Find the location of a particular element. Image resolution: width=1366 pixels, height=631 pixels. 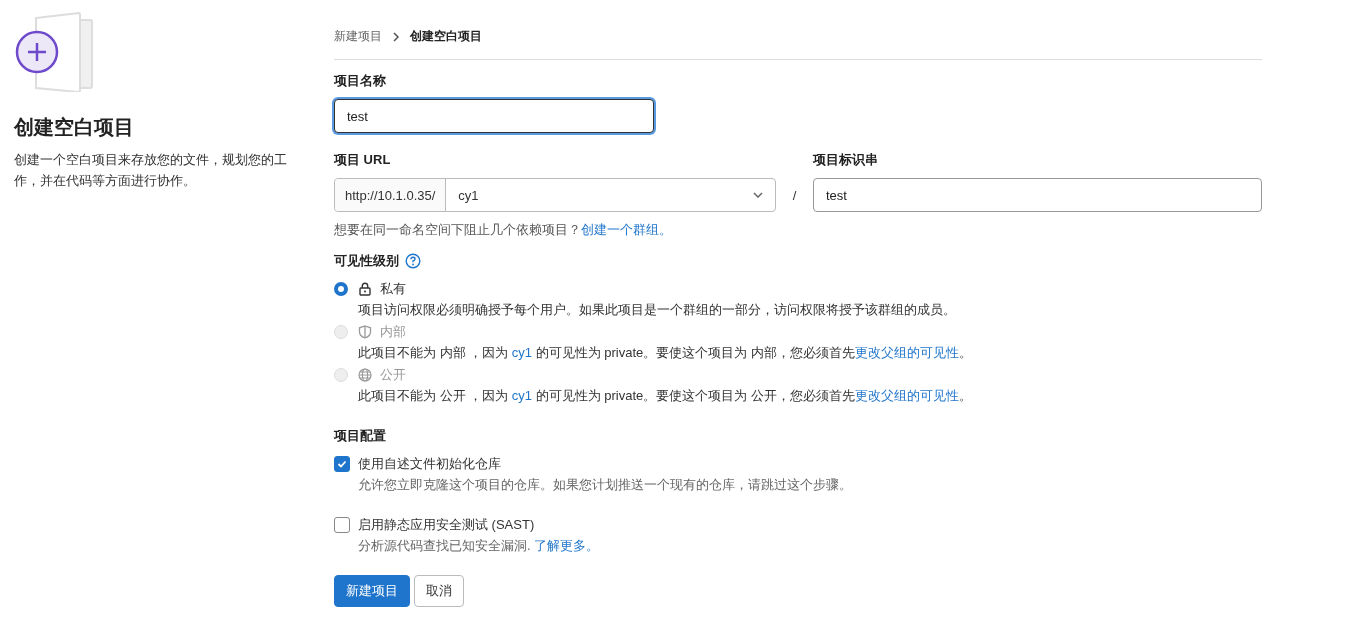

page-title: 创建空白项目 is located at coordinates (74, 127).